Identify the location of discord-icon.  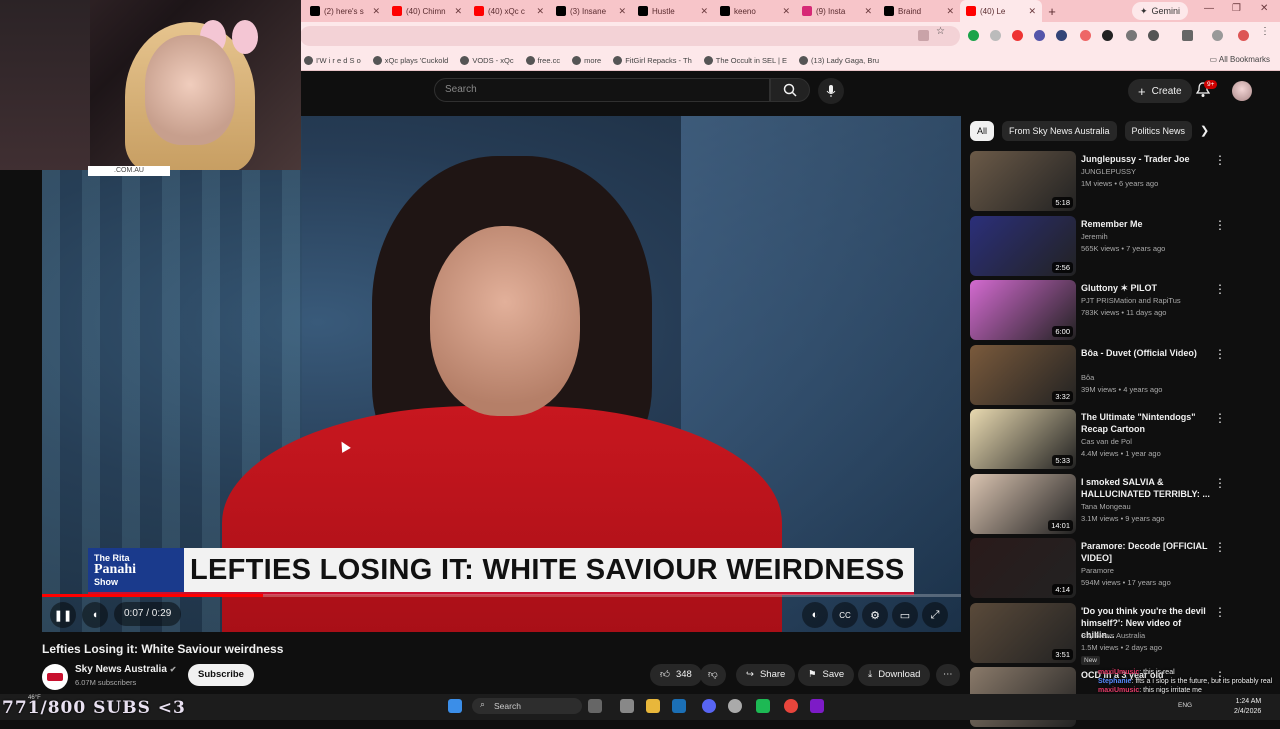
(709, 706).